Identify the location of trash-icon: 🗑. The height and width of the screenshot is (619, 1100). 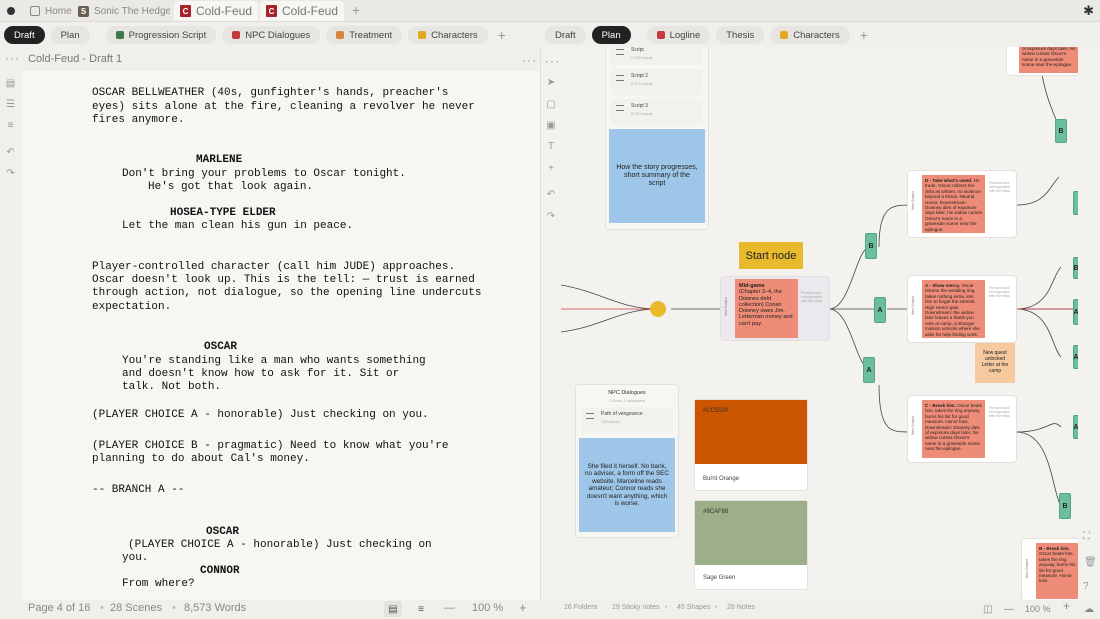
(1090, 562).